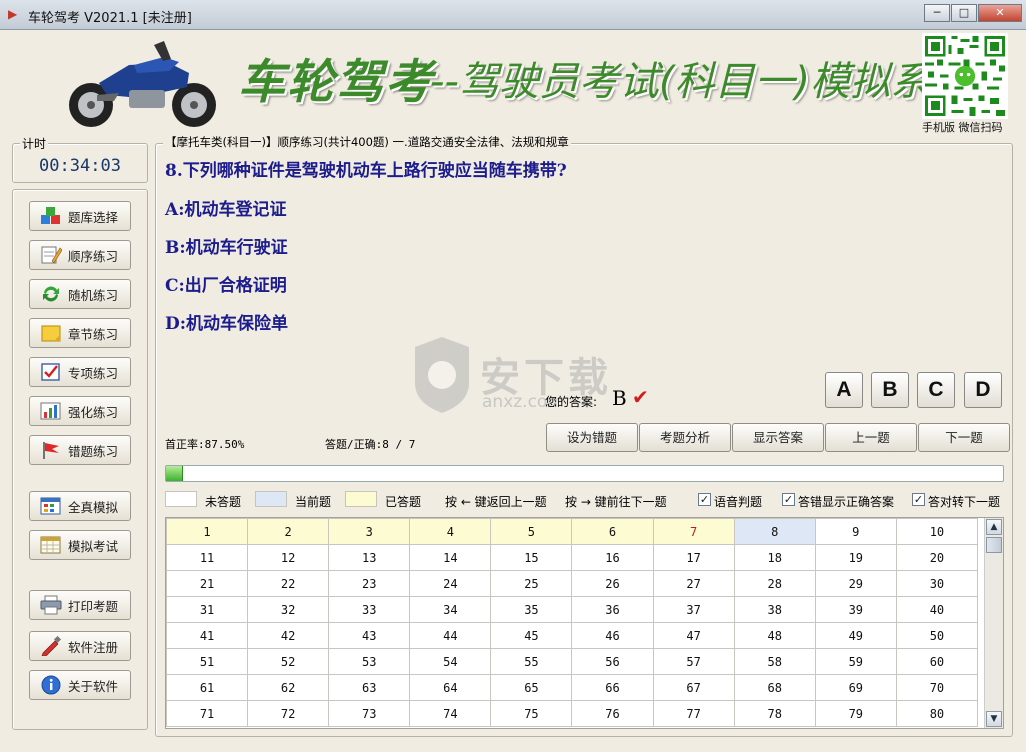 The height and width of the screenshot is (752, 1026). What do you see at coordinates (693, 557) in the screenshot?
I see `question-number-cell: 17` at bounding box center [693, 557].